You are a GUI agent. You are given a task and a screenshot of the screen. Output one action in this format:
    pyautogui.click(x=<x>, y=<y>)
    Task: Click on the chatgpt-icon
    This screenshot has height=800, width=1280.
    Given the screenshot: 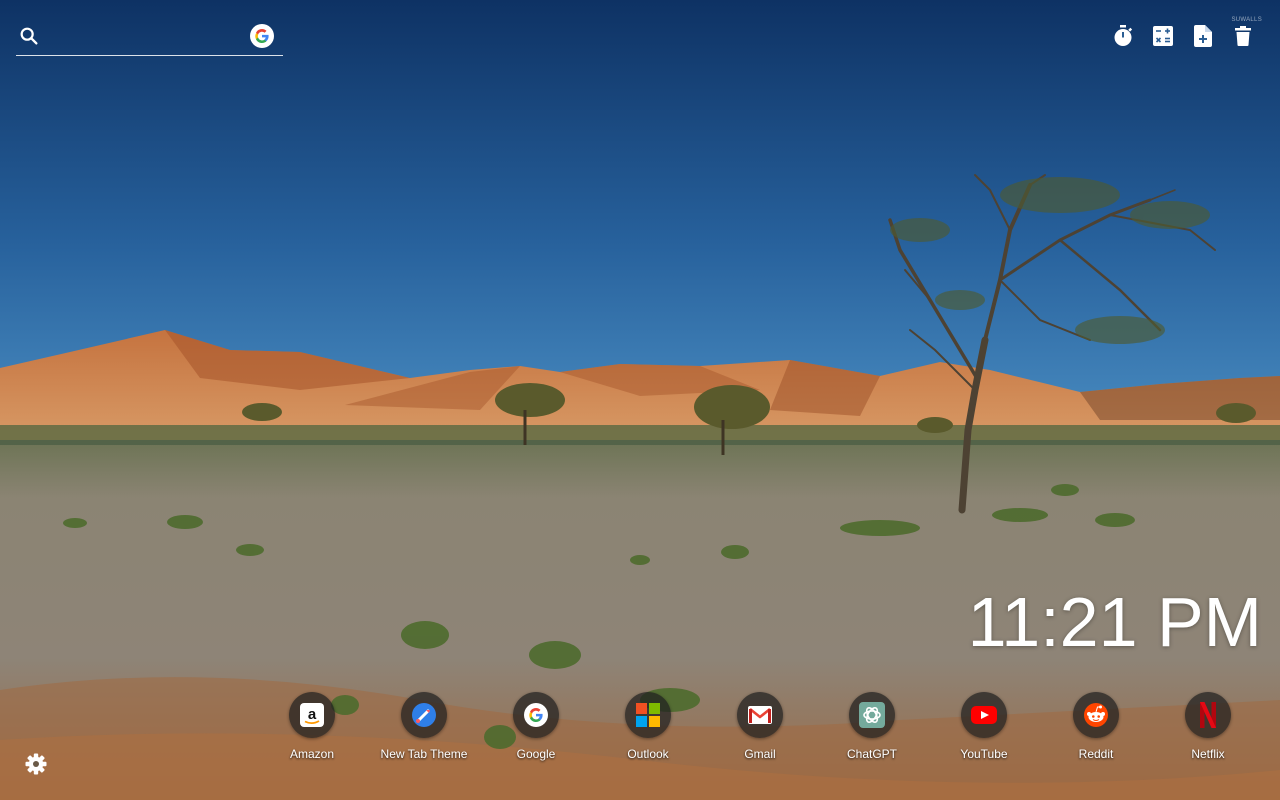 What is the action you would take?
    pyautogui.click(x=872, y=715)
    